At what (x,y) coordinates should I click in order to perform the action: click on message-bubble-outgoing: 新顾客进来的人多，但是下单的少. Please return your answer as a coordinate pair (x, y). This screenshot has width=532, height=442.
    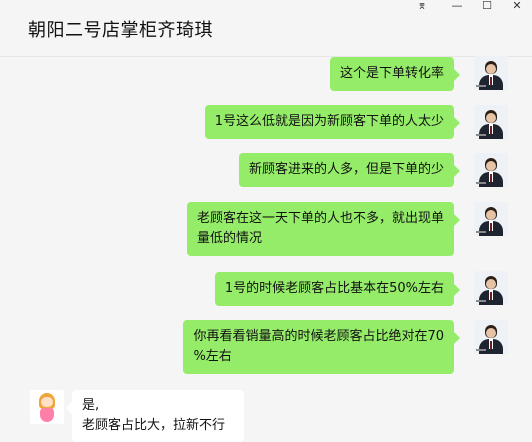
    Looking at the image, I should click on (349, 170).